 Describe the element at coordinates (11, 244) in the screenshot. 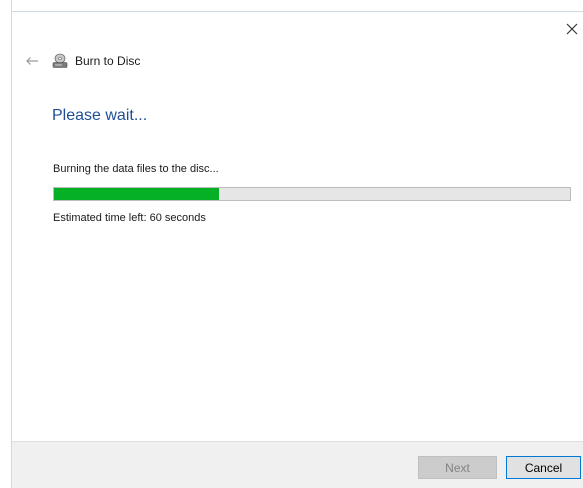

I see `window-border-left` at that location.